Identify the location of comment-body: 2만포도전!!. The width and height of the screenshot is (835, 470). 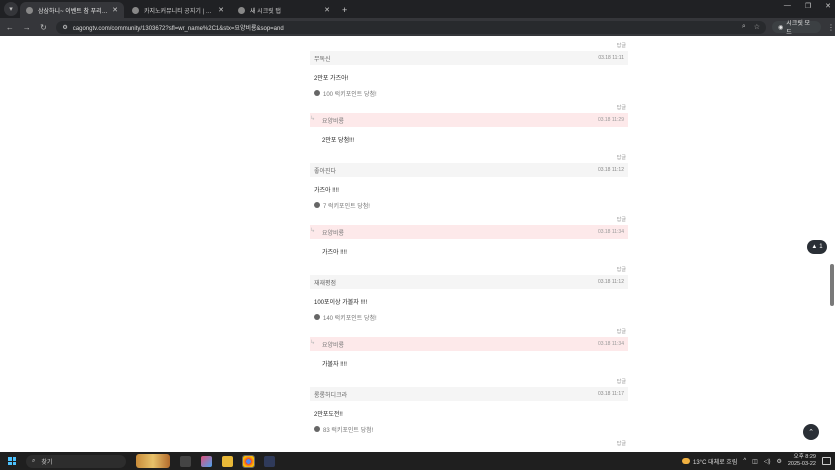
(328, 415).